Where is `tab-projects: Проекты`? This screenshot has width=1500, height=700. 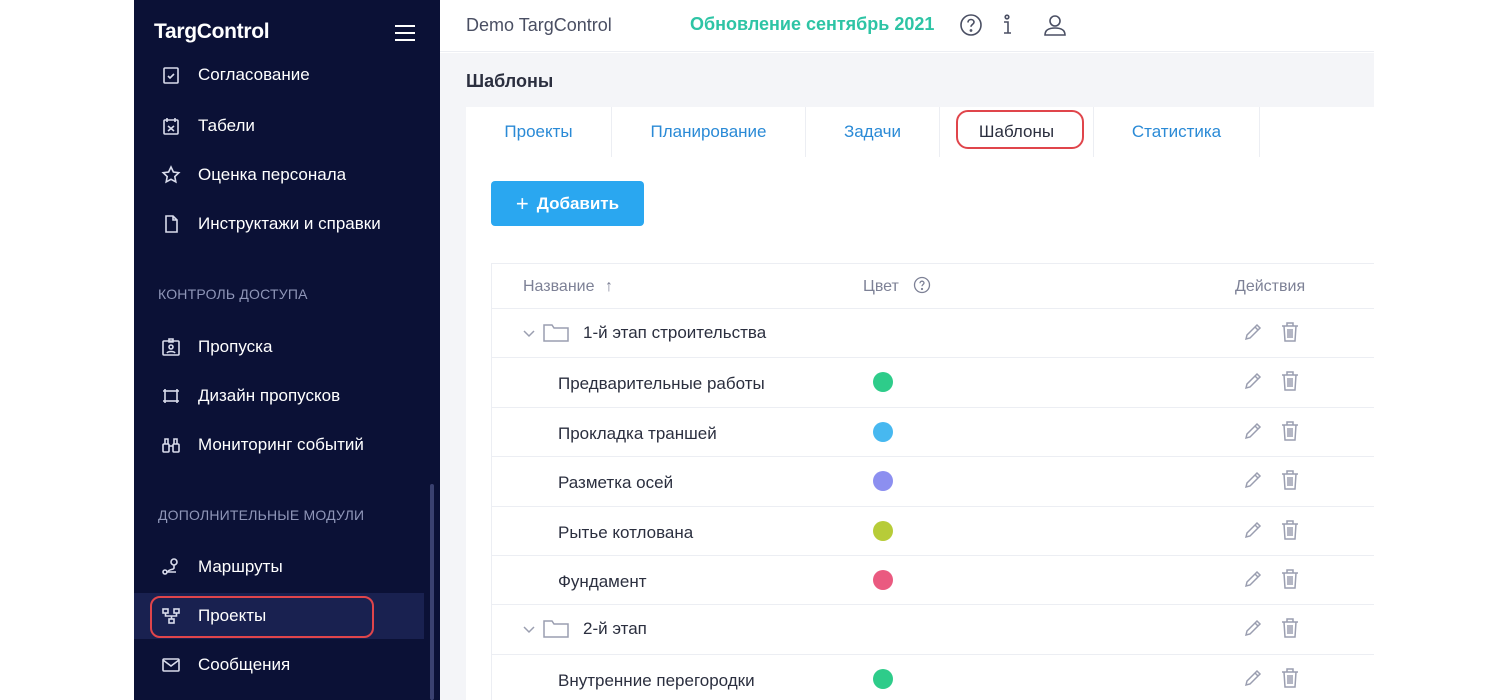
tab-projects: Проекты is located at coordinates (539, 132).